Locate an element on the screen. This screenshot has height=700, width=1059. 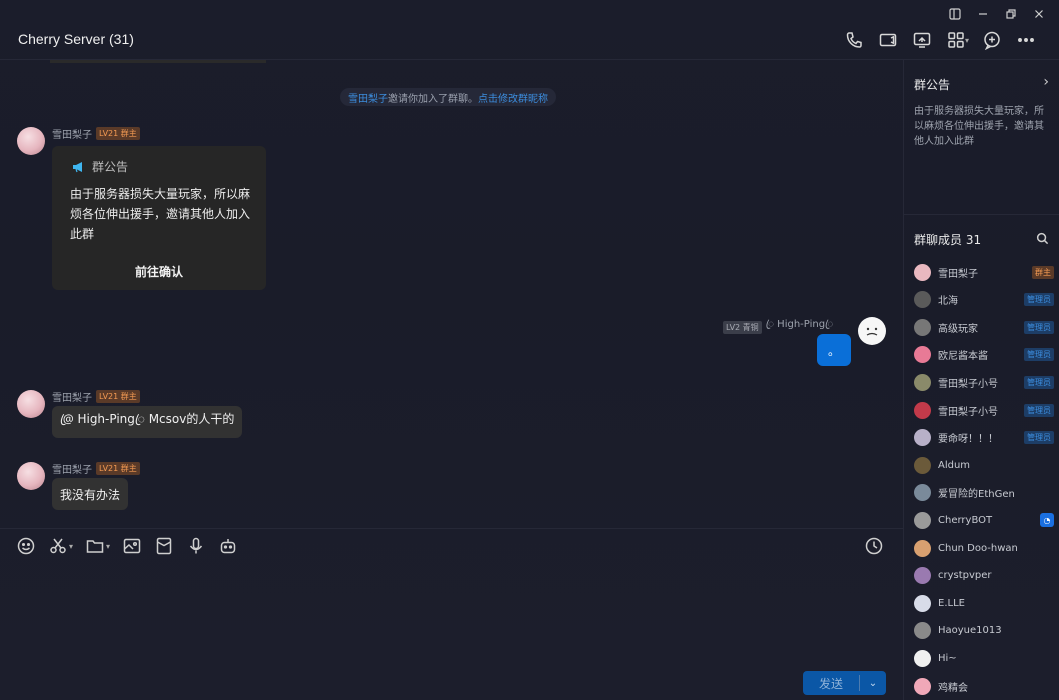
member-item: 高级玩家 管理员 is located at coordinates (984, 327).